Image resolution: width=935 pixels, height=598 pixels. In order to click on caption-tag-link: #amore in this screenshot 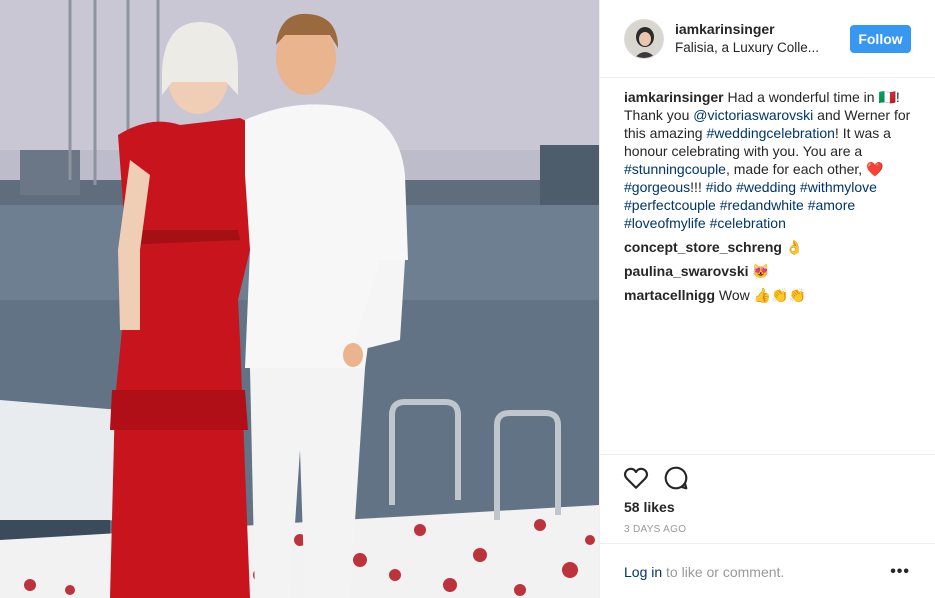, I will do `click(831, 205)`.